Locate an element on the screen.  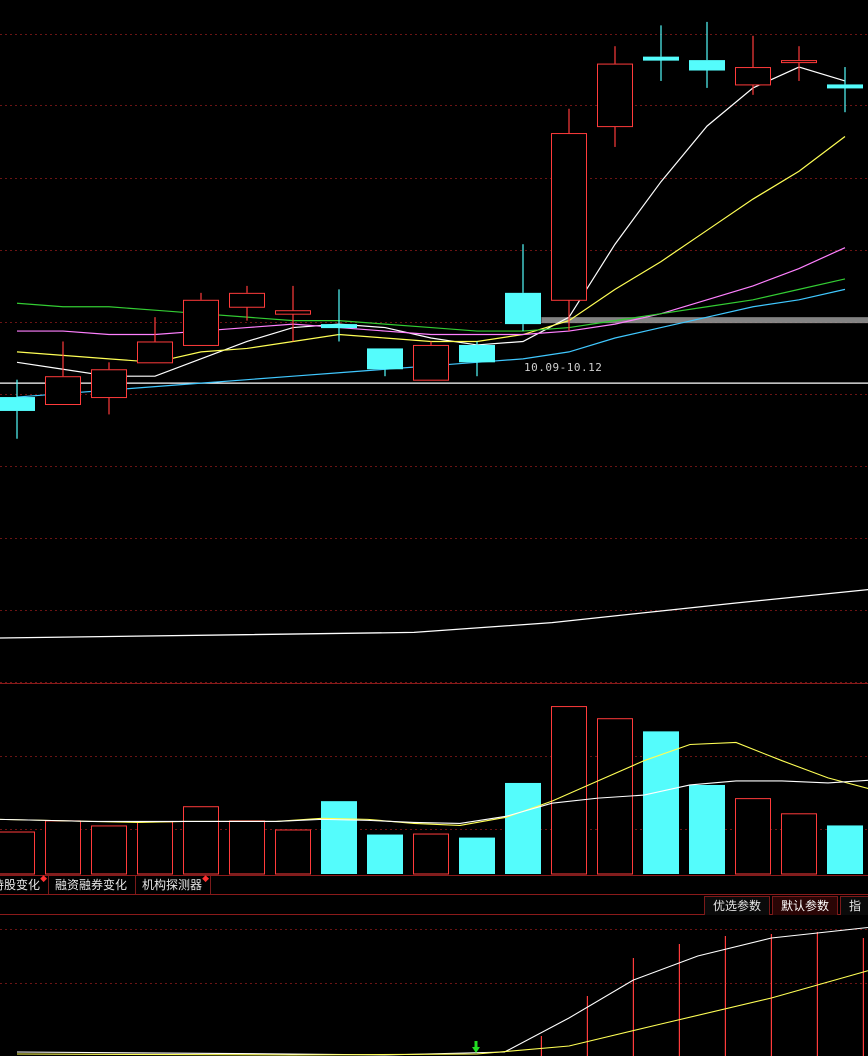
indicator-params-button: 指 is located at coordinates (854, 905).